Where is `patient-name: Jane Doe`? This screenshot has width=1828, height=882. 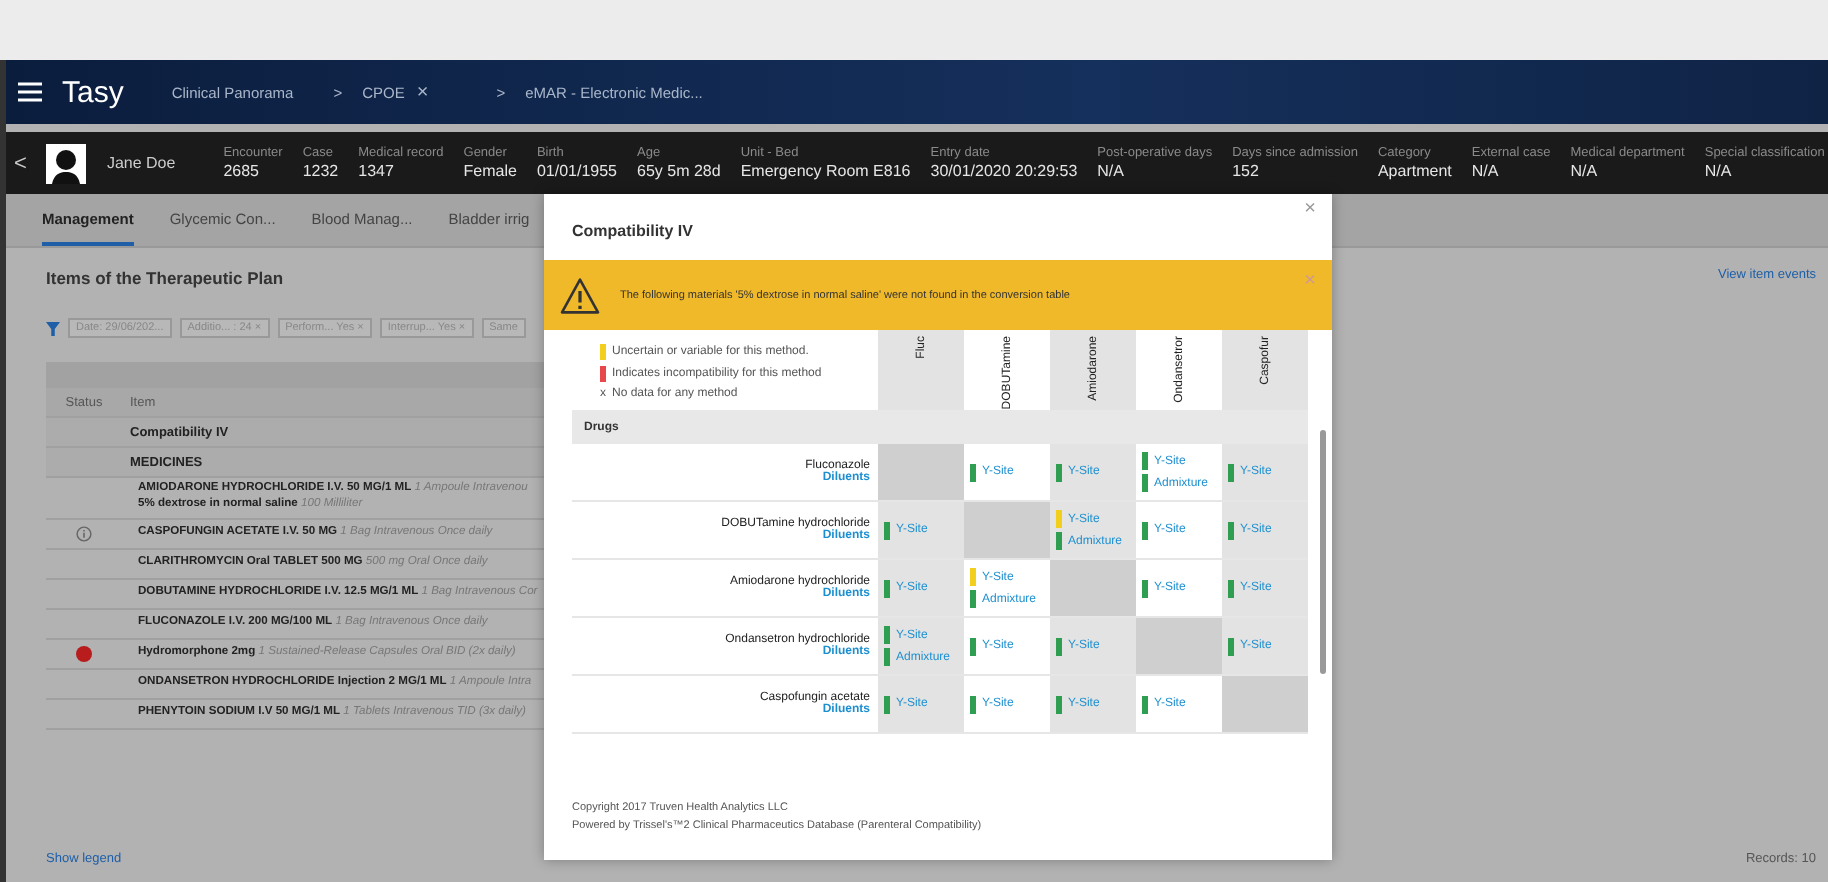
patient-name: Jane Doe is located at coordinates (141, 163).